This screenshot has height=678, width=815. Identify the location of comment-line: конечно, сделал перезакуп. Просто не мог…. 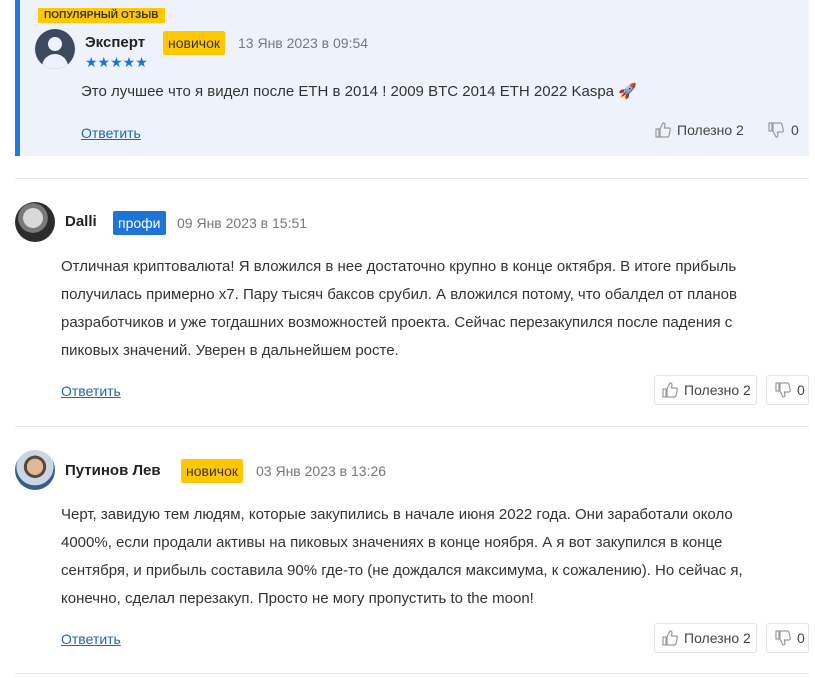
(297, 598).